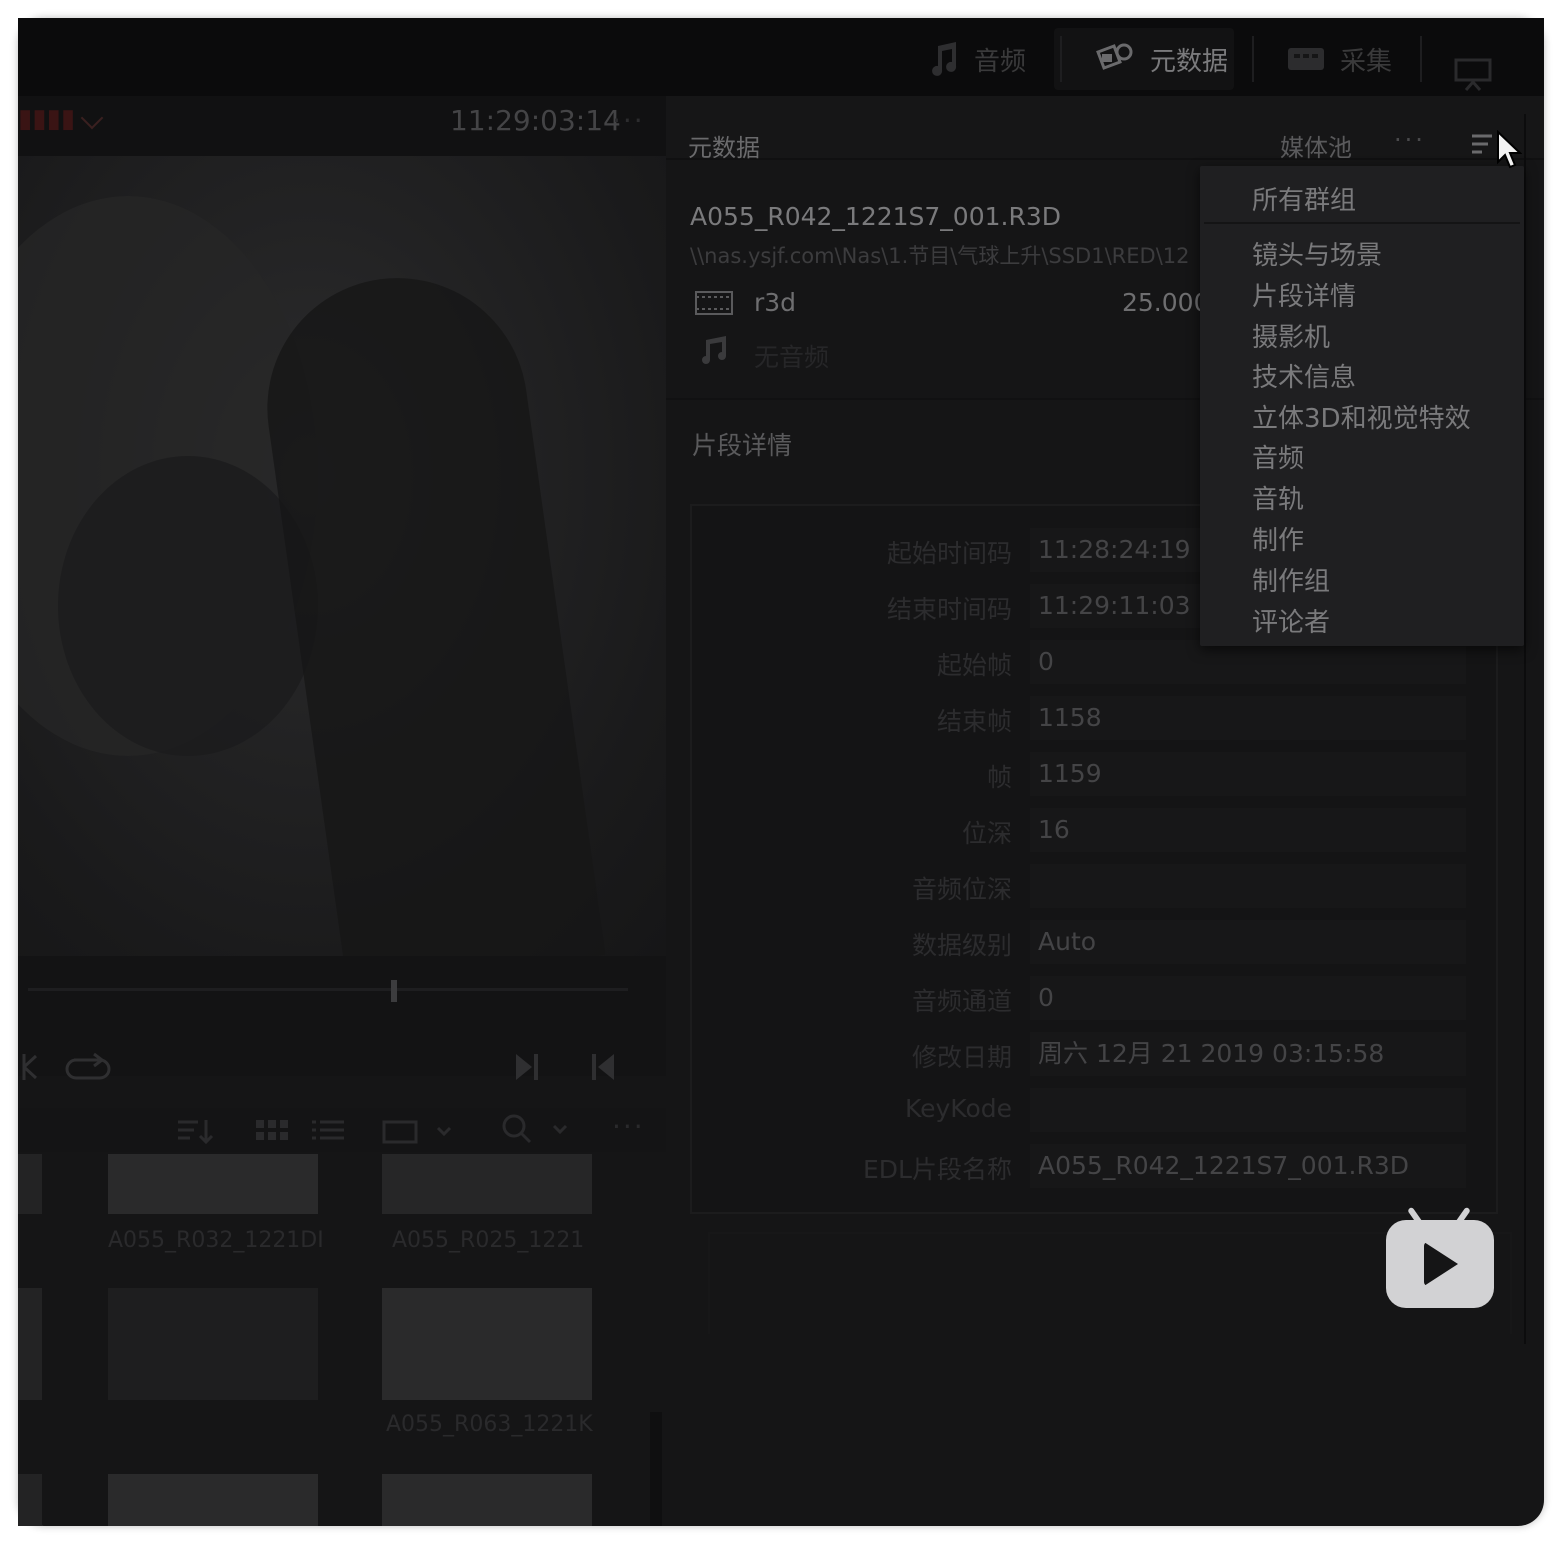 Image resolution: width=1562 pixels, height=1544 pixels. Describe the element at coordinates (1291, 620) in the screenshot. I see `dropdown-item: 评论者` at that location.